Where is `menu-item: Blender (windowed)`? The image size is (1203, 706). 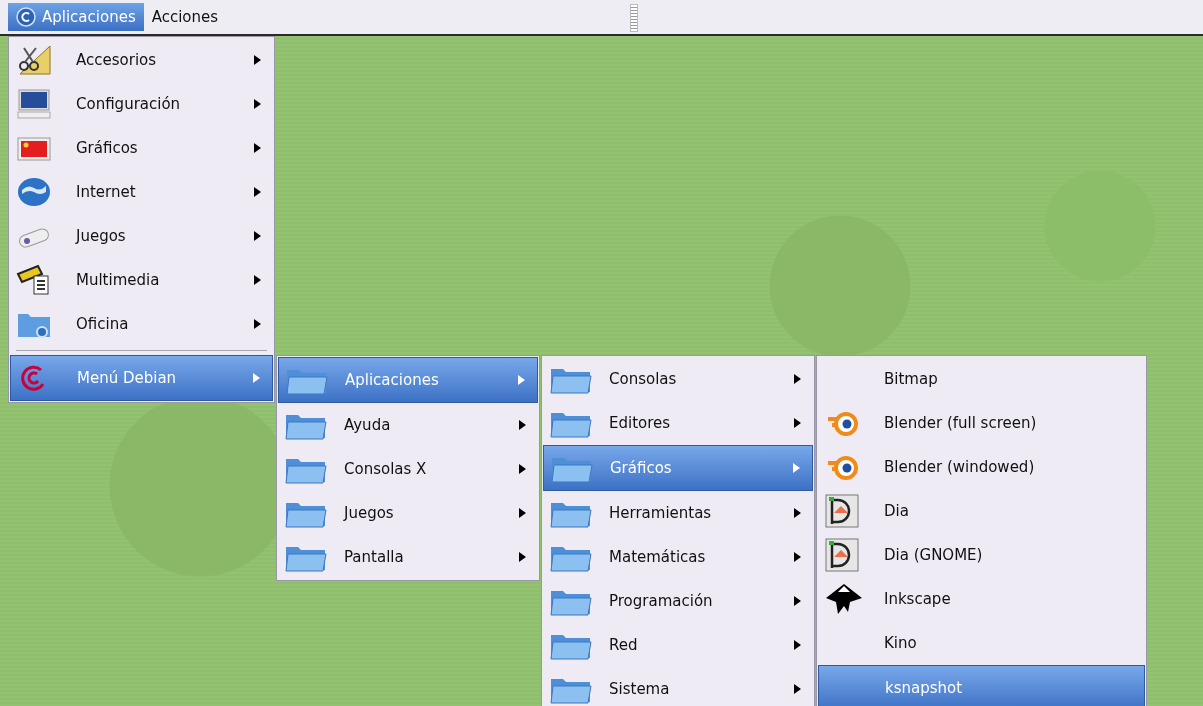 menu-item: Blender (windowed) is located at coordinates (981, 467).